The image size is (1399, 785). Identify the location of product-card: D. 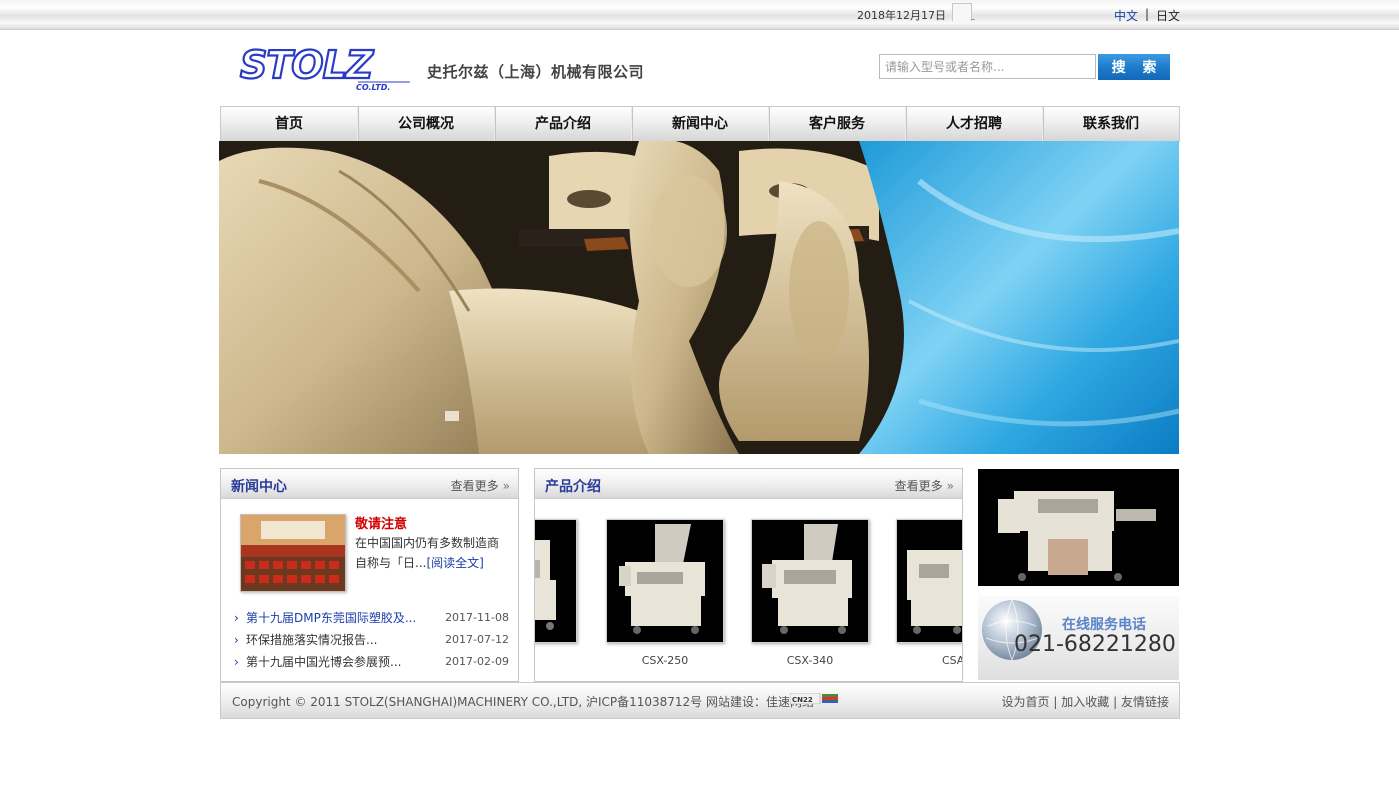
(556, 582).